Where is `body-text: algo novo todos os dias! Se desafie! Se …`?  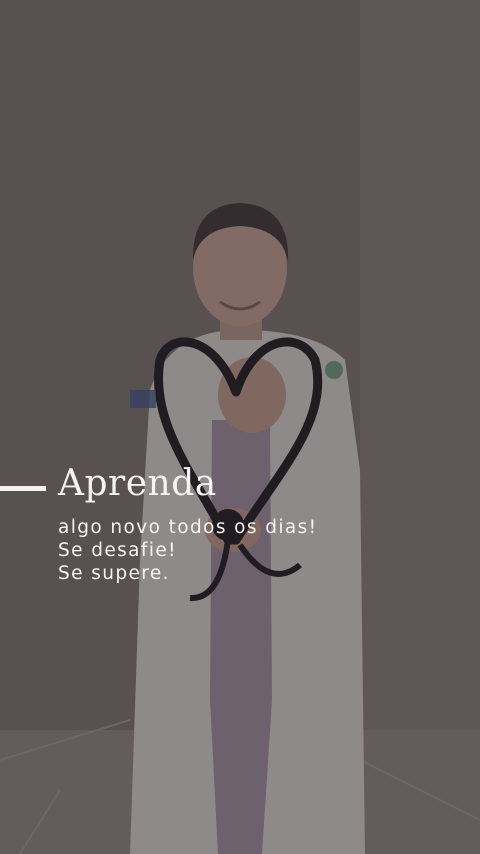 body-text: algo novo todos os dias! Se desafie! Se … is located at coordinates (187, 550).